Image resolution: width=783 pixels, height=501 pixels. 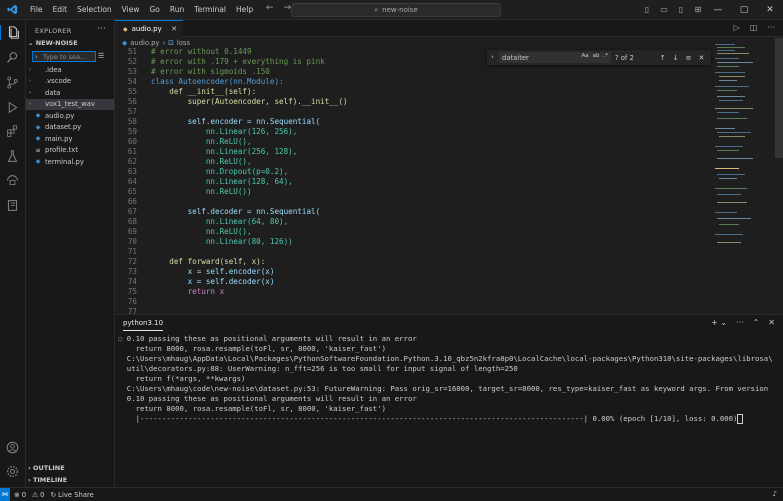 What do you see at coordinates (718, 9) in the screenshot?
I see `minimize-button: —` at bounding box center [718, 9].